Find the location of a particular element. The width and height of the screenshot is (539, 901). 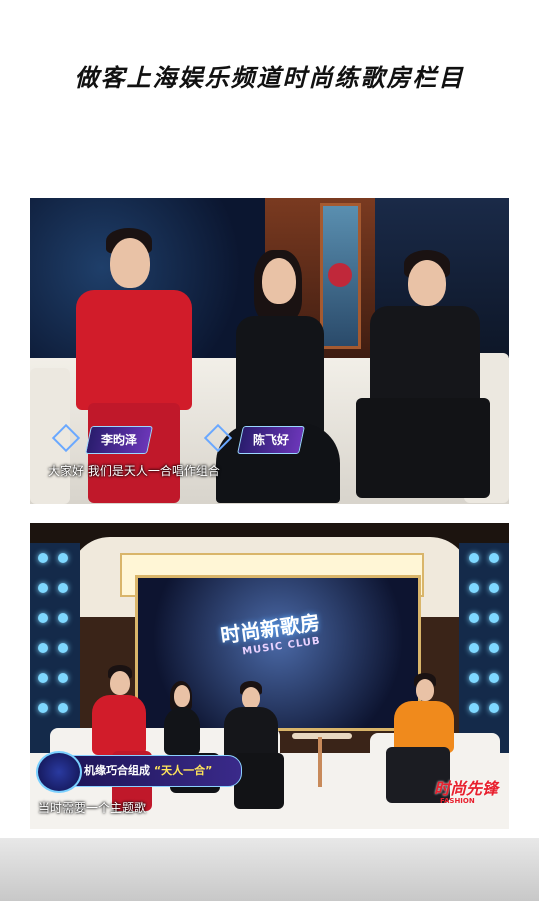

name-tag-2: 陈飞好 is located at coordinates (271, 440).